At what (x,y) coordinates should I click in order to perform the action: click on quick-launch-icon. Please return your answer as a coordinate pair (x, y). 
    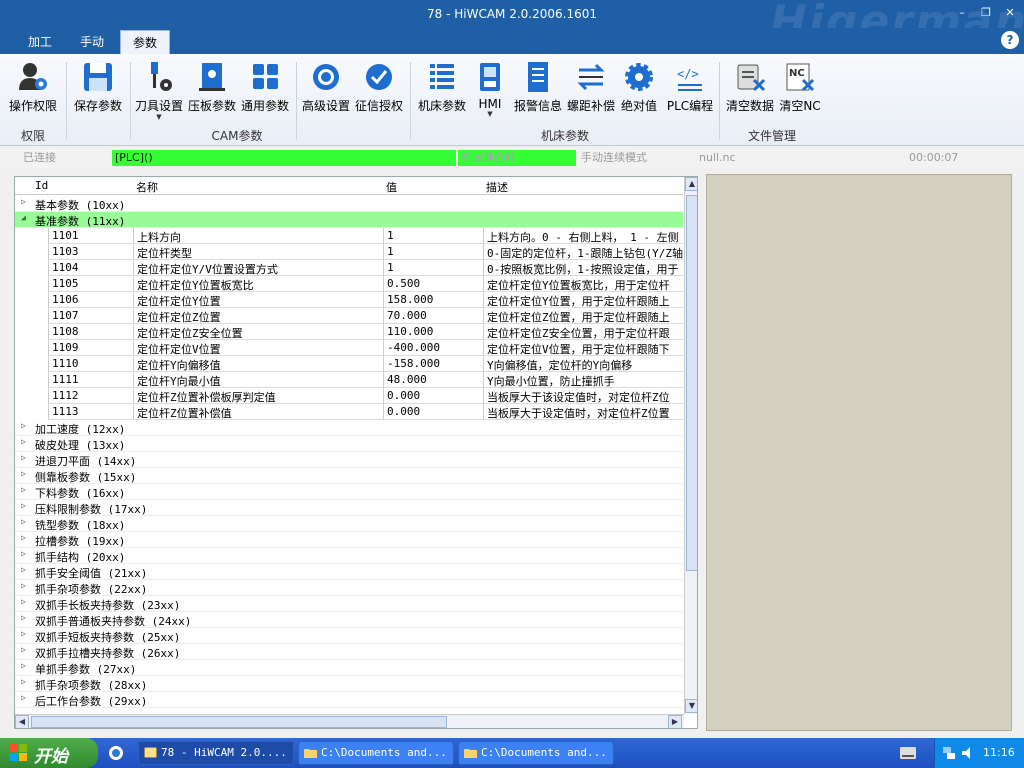
    Looking at the image, I should click on (116, 753).